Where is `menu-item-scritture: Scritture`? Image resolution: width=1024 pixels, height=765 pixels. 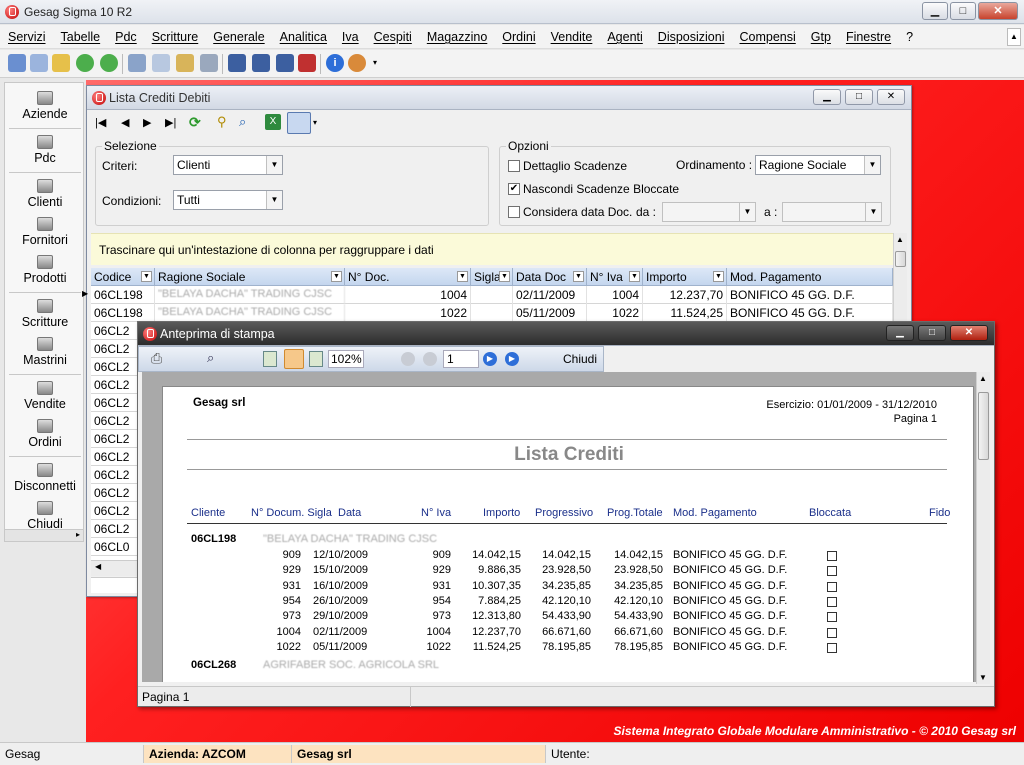
menu-item-scritture: Scritture is located at coordinates (175, 37).